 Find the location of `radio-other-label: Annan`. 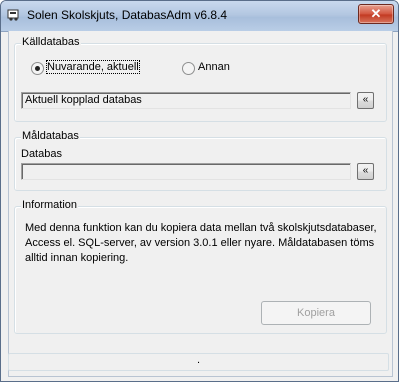

radio-other-label: Annan is located at coordinates (214, 67).